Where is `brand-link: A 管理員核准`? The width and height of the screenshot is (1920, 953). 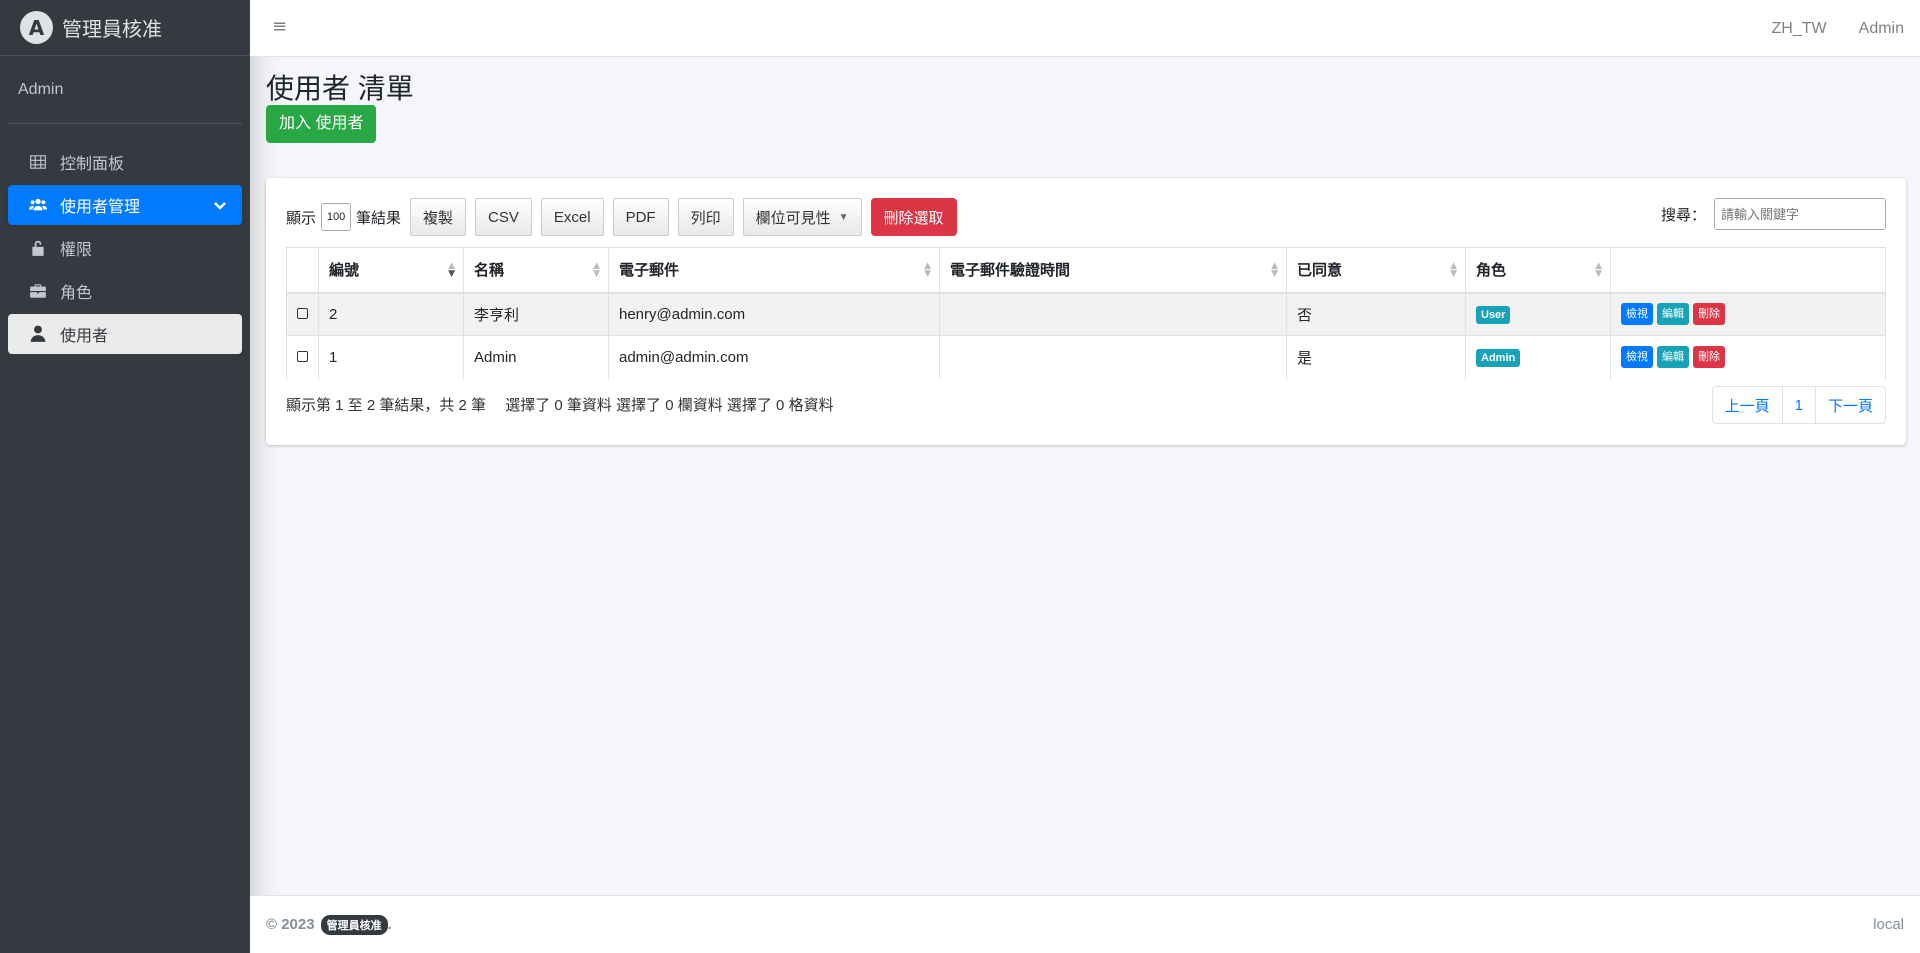
brand-link: A 管理員核准 is located at coordinates (125, 28).